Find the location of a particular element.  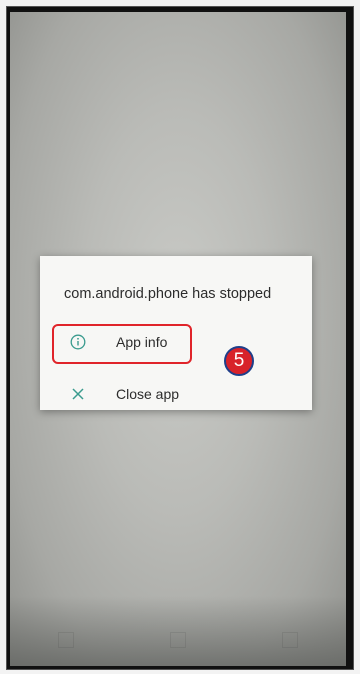

back-icon is located at coordinates (66, 640).